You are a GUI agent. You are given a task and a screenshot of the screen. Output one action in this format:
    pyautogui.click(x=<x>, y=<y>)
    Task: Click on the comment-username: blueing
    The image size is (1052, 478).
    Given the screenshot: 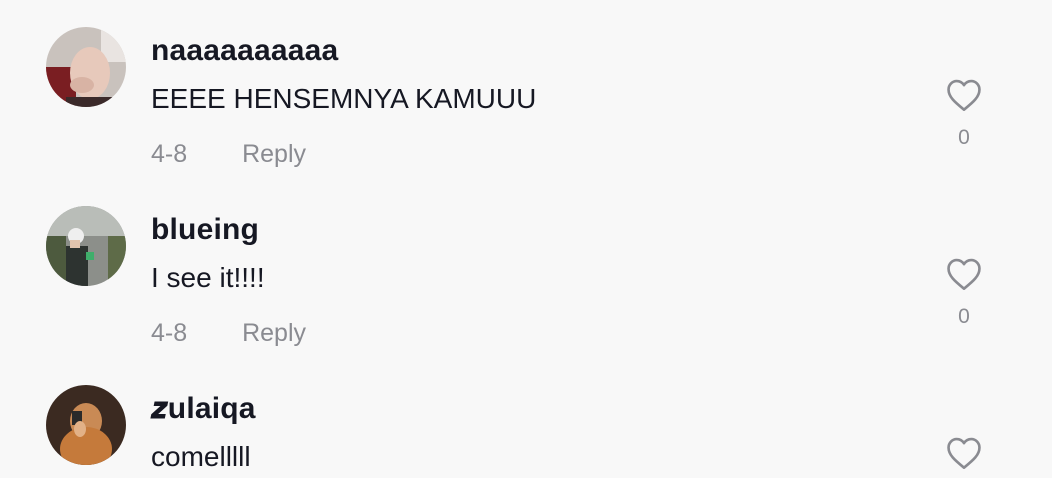 What is the action you would take?
    pyautogui.click(x=205, y=230)
    